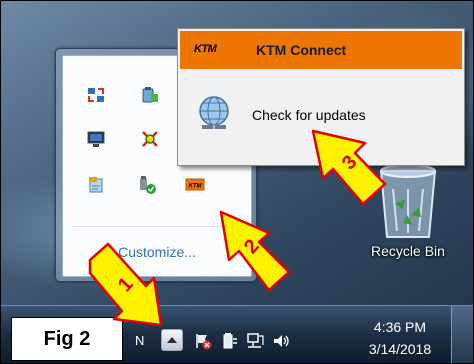 Image resolution: width=474 pixels, height=364 pixels. Describe the element at coordinates (255, 251) in the screenshot. I see `callout-arrow-2: 2` at that location.